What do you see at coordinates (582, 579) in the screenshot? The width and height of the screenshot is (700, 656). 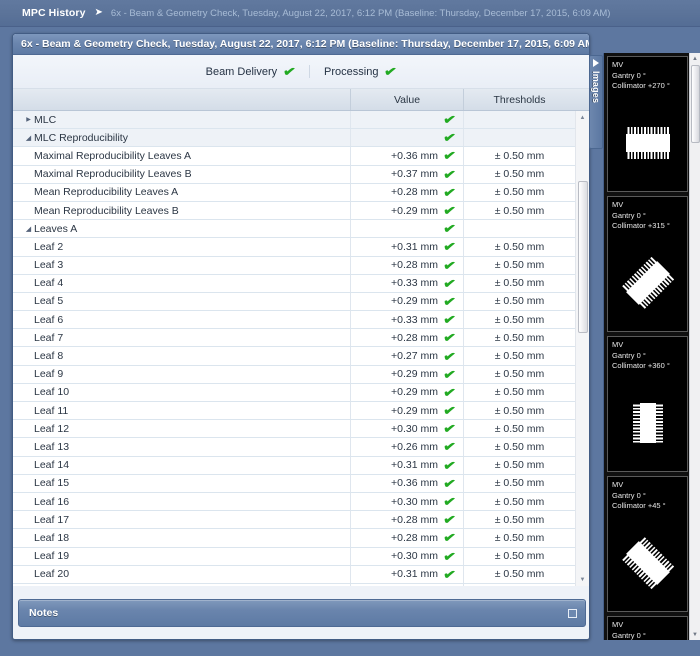 I see `scroll-down-icon: ▼` at bounding box center [582, 579].